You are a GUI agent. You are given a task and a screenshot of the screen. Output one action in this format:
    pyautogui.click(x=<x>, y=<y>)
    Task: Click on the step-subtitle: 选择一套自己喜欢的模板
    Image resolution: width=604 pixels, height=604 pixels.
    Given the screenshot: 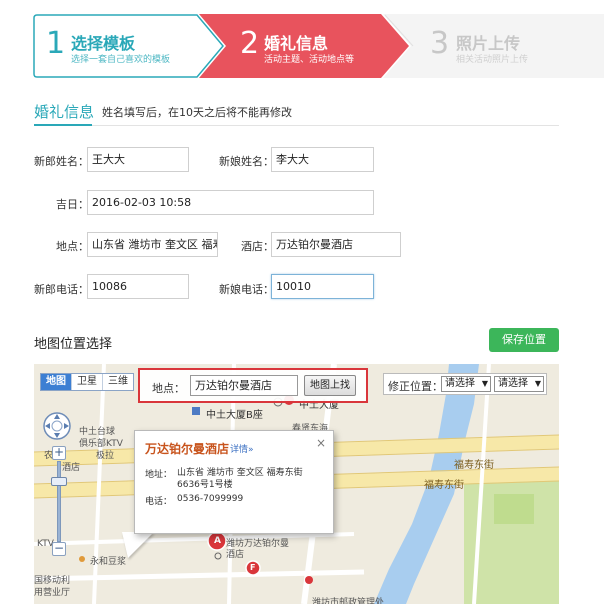 What is the action you would take?
    pyautogui.click(x=121, y=60)
    